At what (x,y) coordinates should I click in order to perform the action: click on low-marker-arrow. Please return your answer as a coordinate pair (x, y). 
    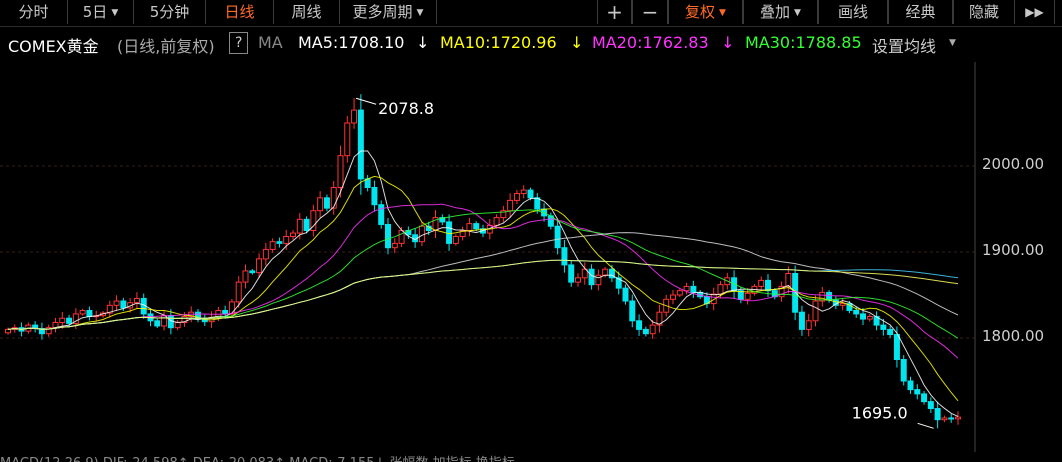
    Looking at the image, I should click on (925, 425).